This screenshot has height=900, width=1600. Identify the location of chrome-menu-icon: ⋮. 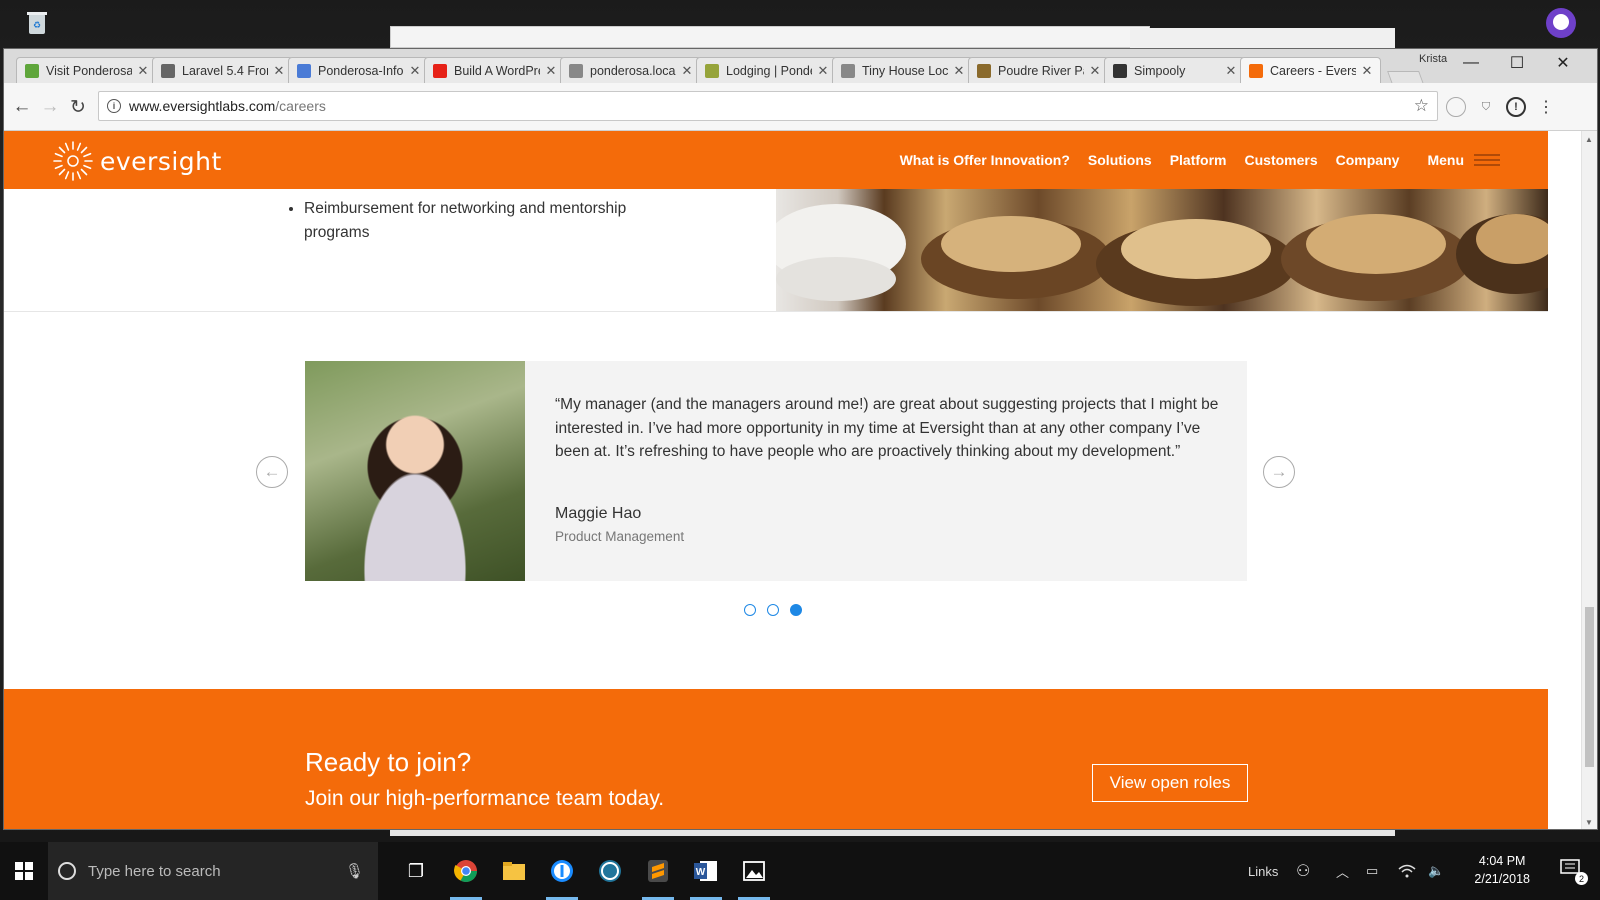
(1546, 107).